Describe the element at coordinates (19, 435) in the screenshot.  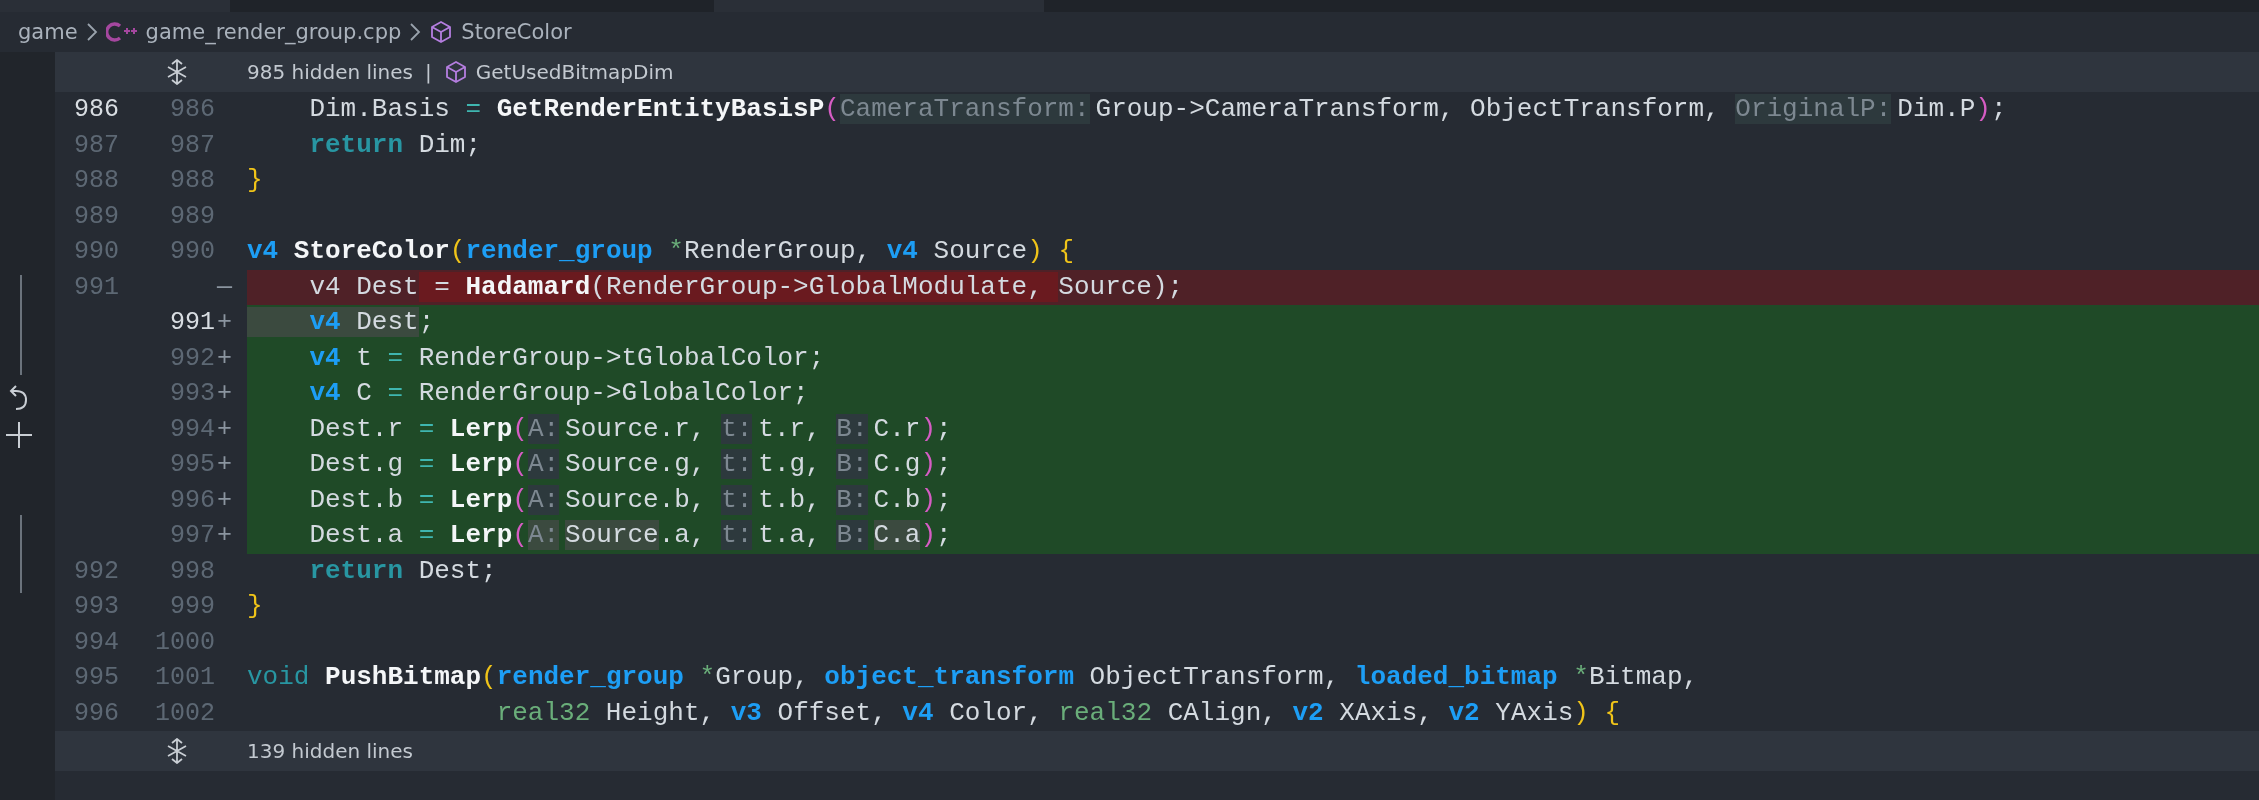
I see `plus-icon` at that location.